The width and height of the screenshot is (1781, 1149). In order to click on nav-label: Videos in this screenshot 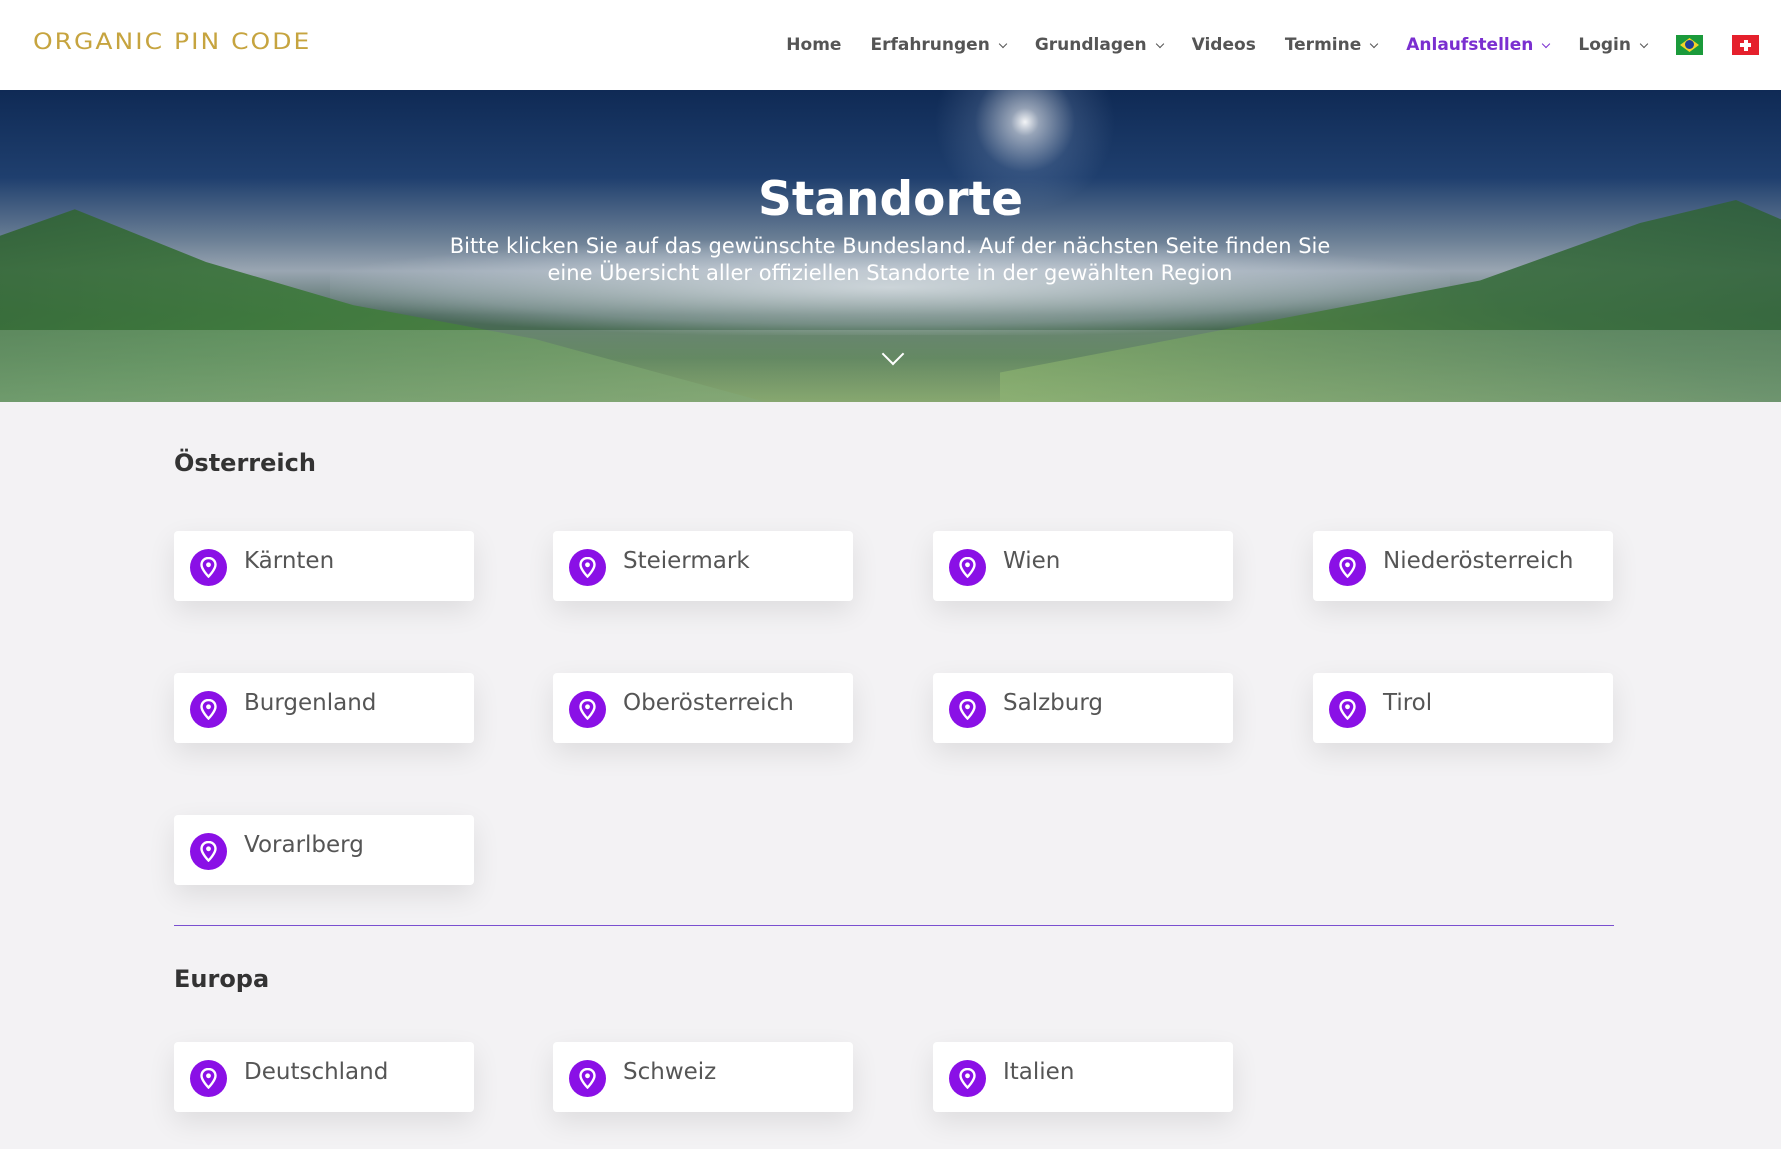, I will do `click(1223, 45)`.